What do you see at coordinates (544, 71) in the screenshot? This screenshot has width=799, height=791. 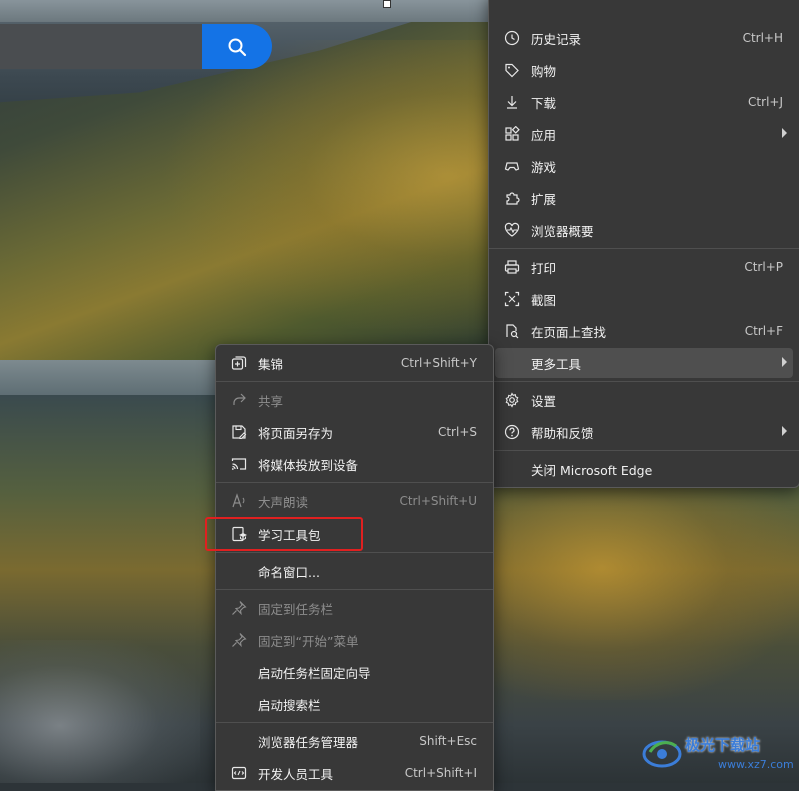 I see `menu-item-label: 购物` at bounding box center [544, 71].